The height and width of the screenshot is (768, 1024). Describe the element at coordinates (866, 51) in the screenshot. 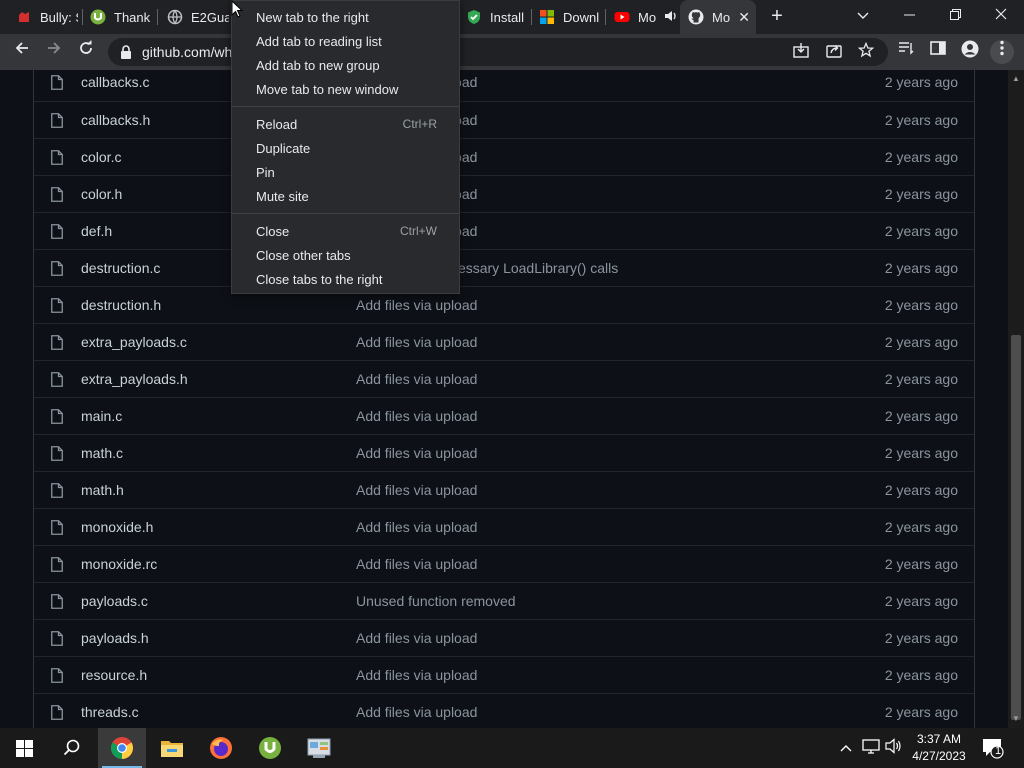

I see `bookmark-button` at that location.